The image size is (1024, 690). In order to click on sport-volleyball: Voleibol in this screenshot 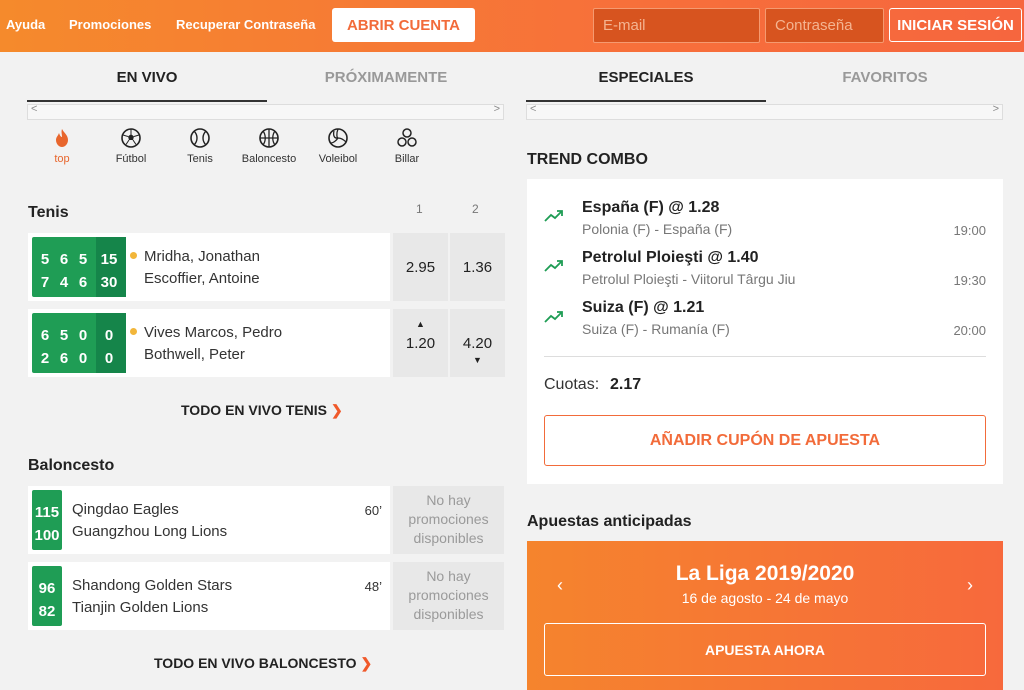, I will do `click(338, 146)`.